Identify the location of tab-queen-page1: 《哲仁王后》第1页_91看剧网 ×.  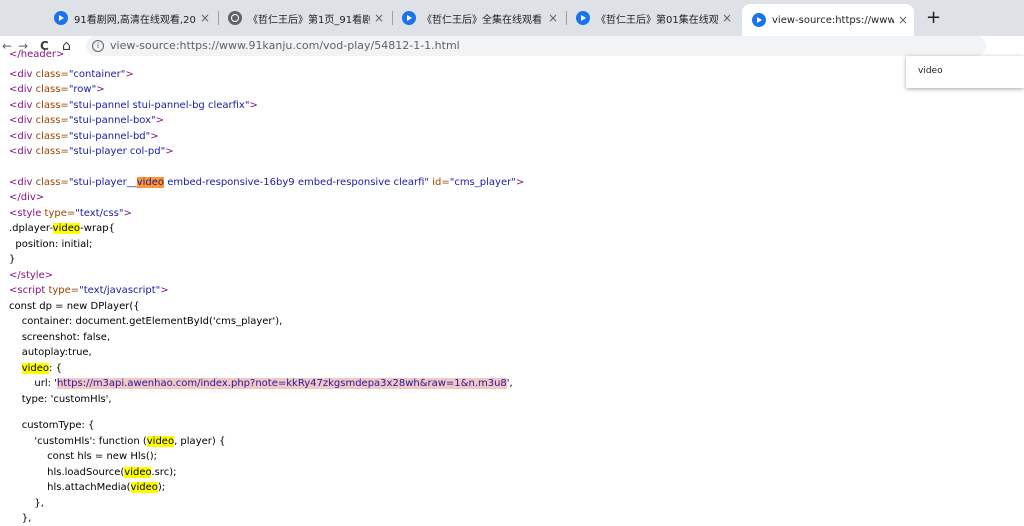
(304, 18).